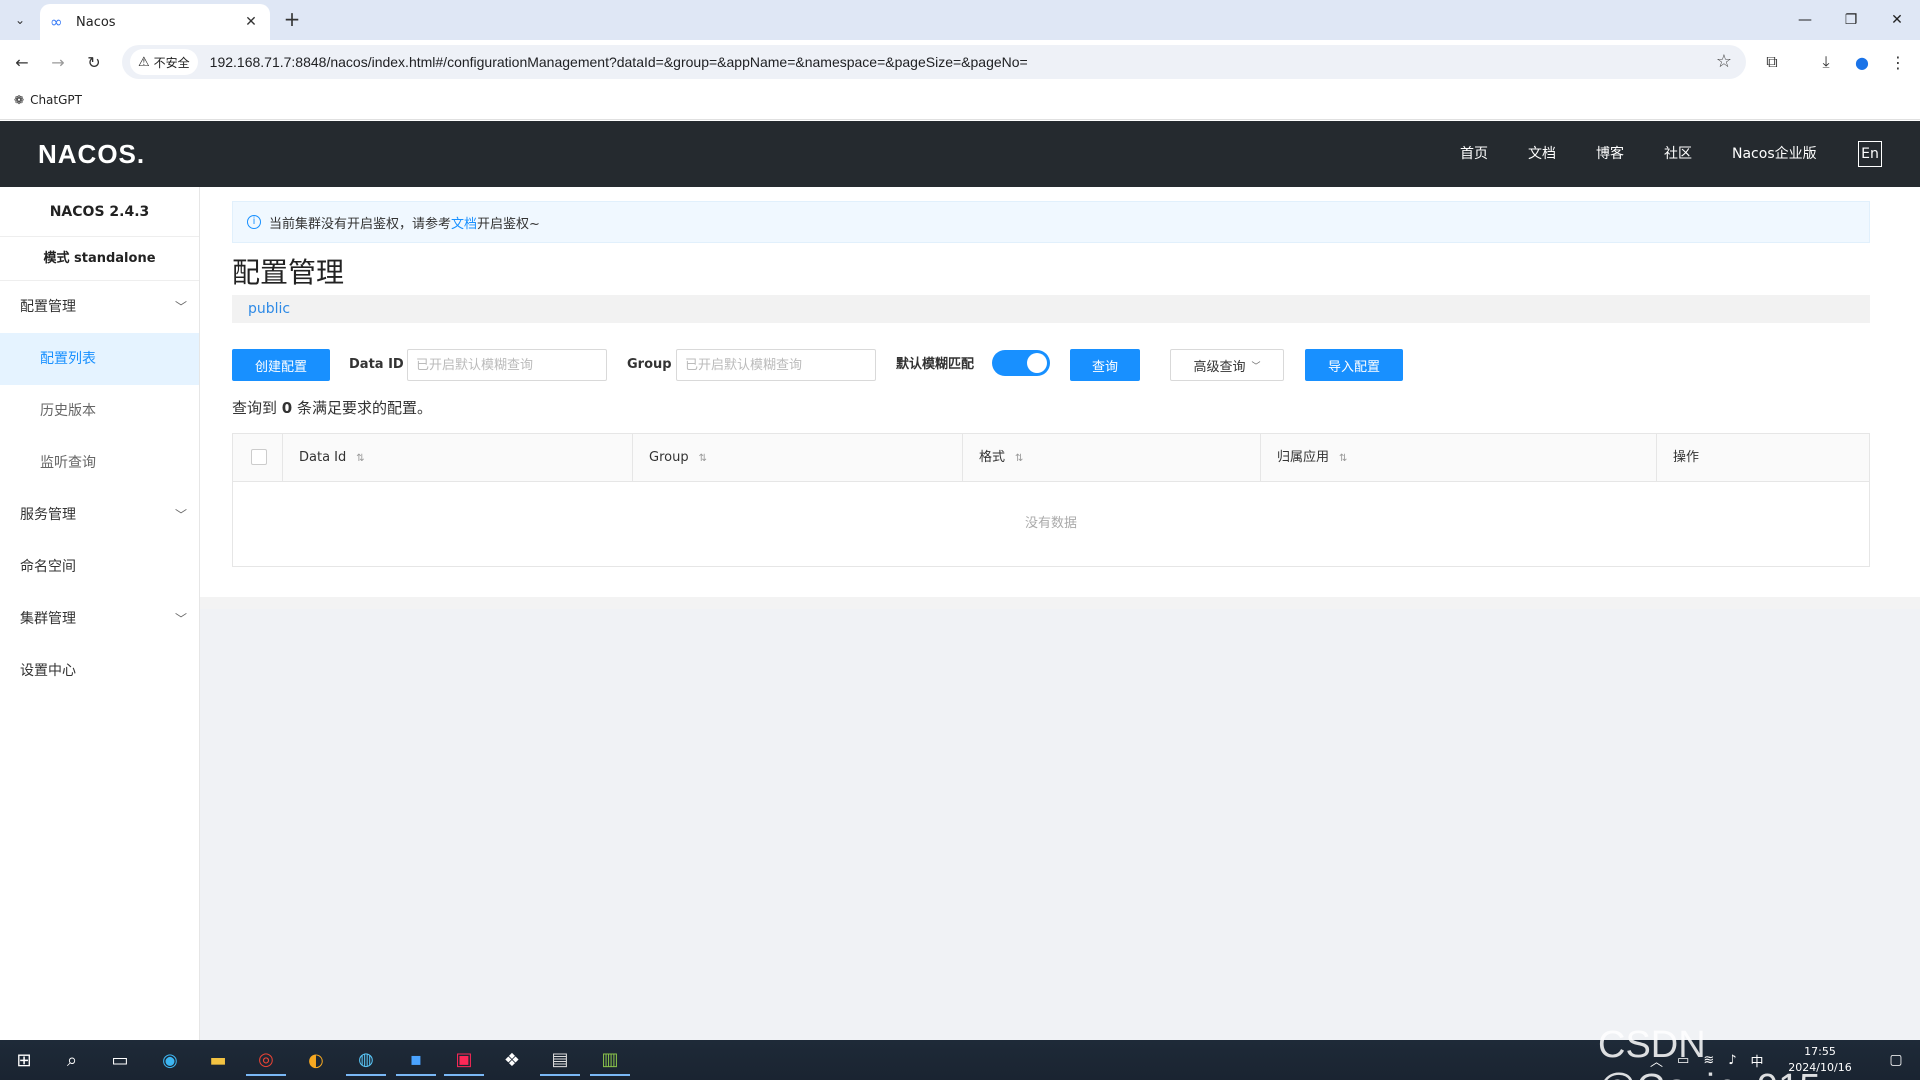  Describe the element at coordinates (94, 62) in the screenshot. I see `reload-icon: ↻` at that location.